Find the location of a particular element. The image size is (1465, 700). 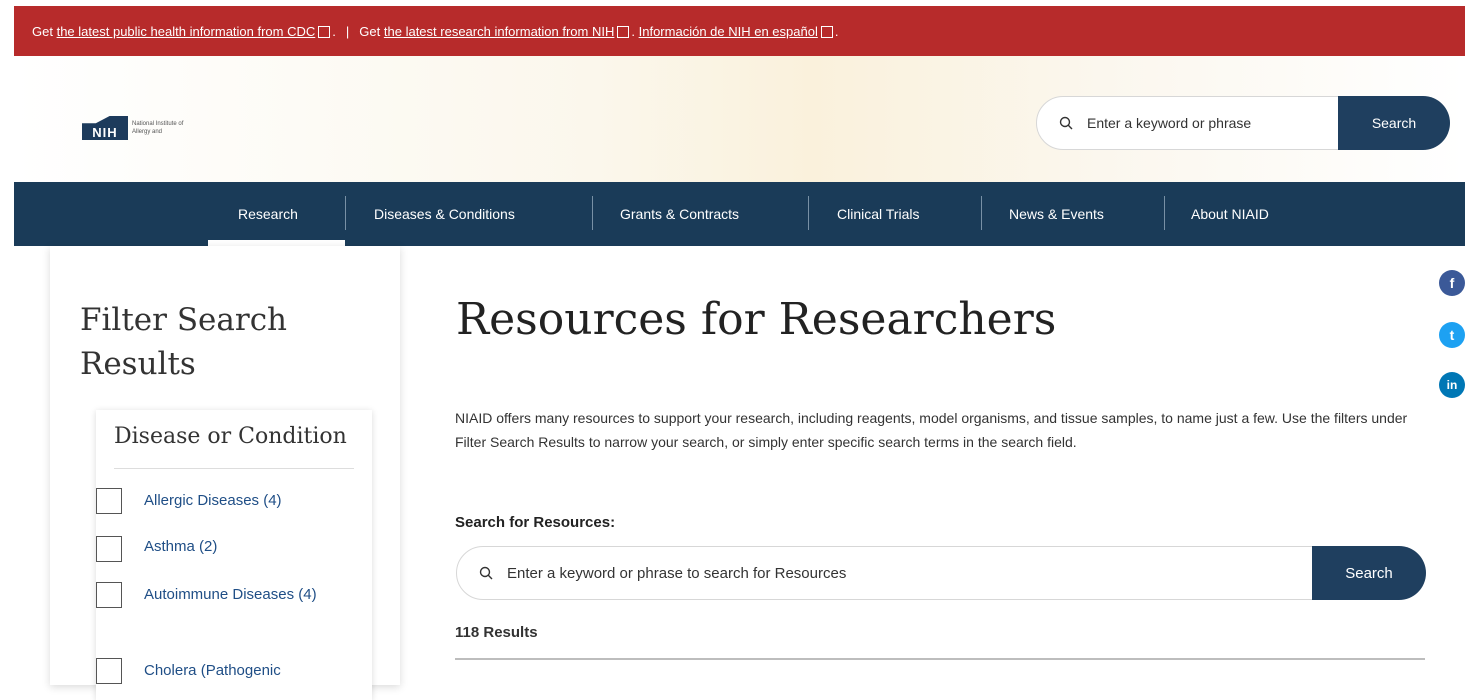

nav-item-news-events: News & Events is located at coordinates (1056, 214).